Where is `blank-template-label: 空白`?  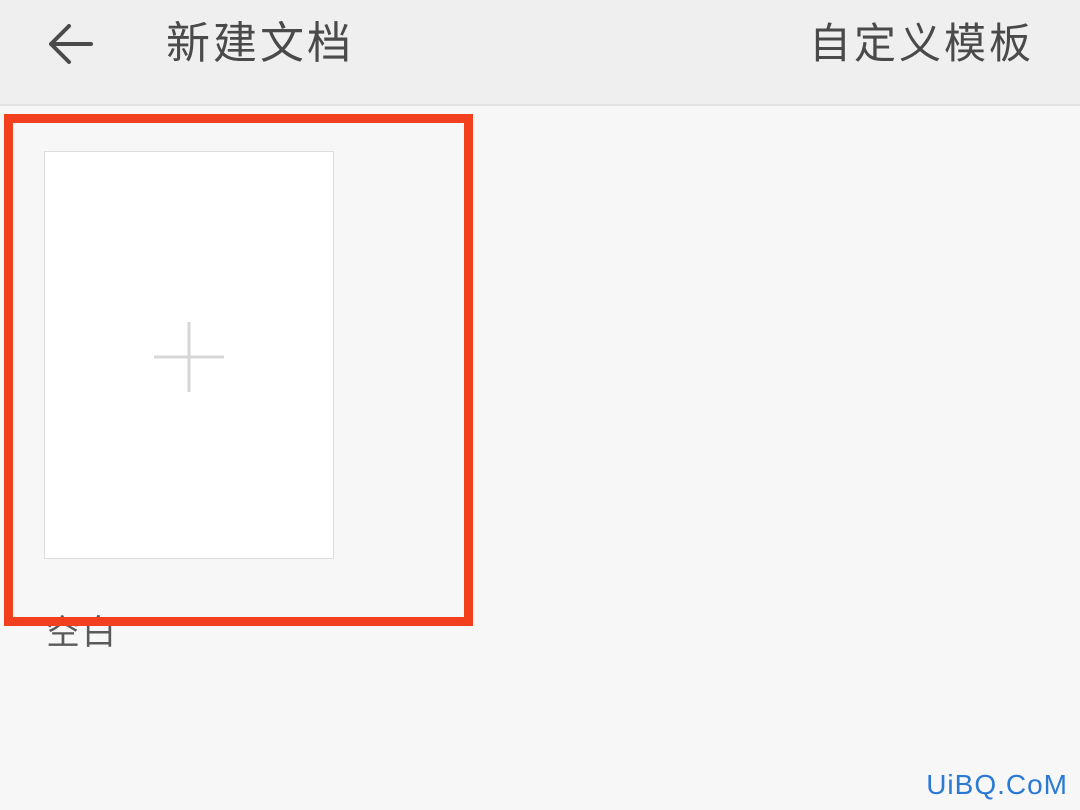 blank-template-label: 空白 is located at coordinates (82, 633).